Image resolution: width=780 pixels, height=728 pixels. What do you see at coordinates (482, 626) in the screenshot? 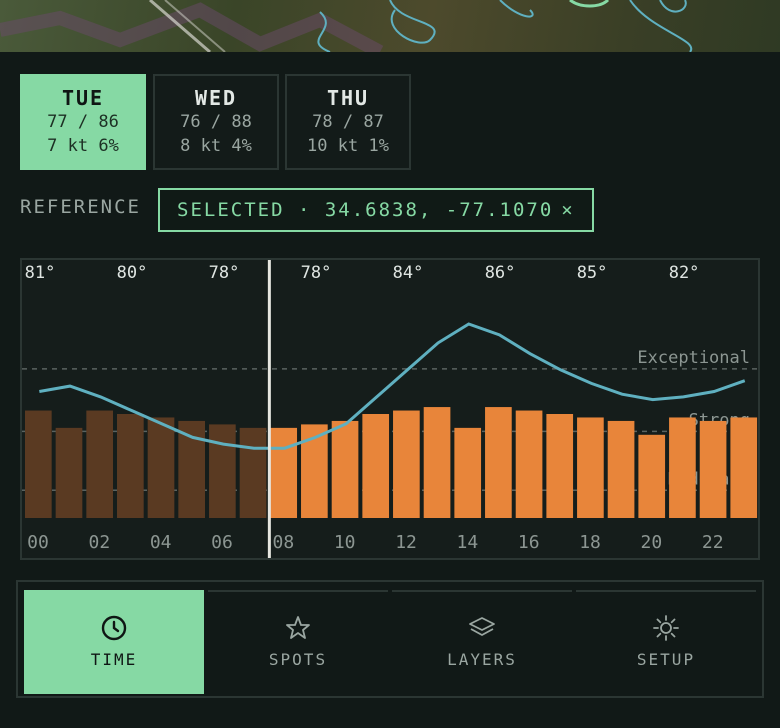
I see `layers-icon` at bounding box center [482, 626].